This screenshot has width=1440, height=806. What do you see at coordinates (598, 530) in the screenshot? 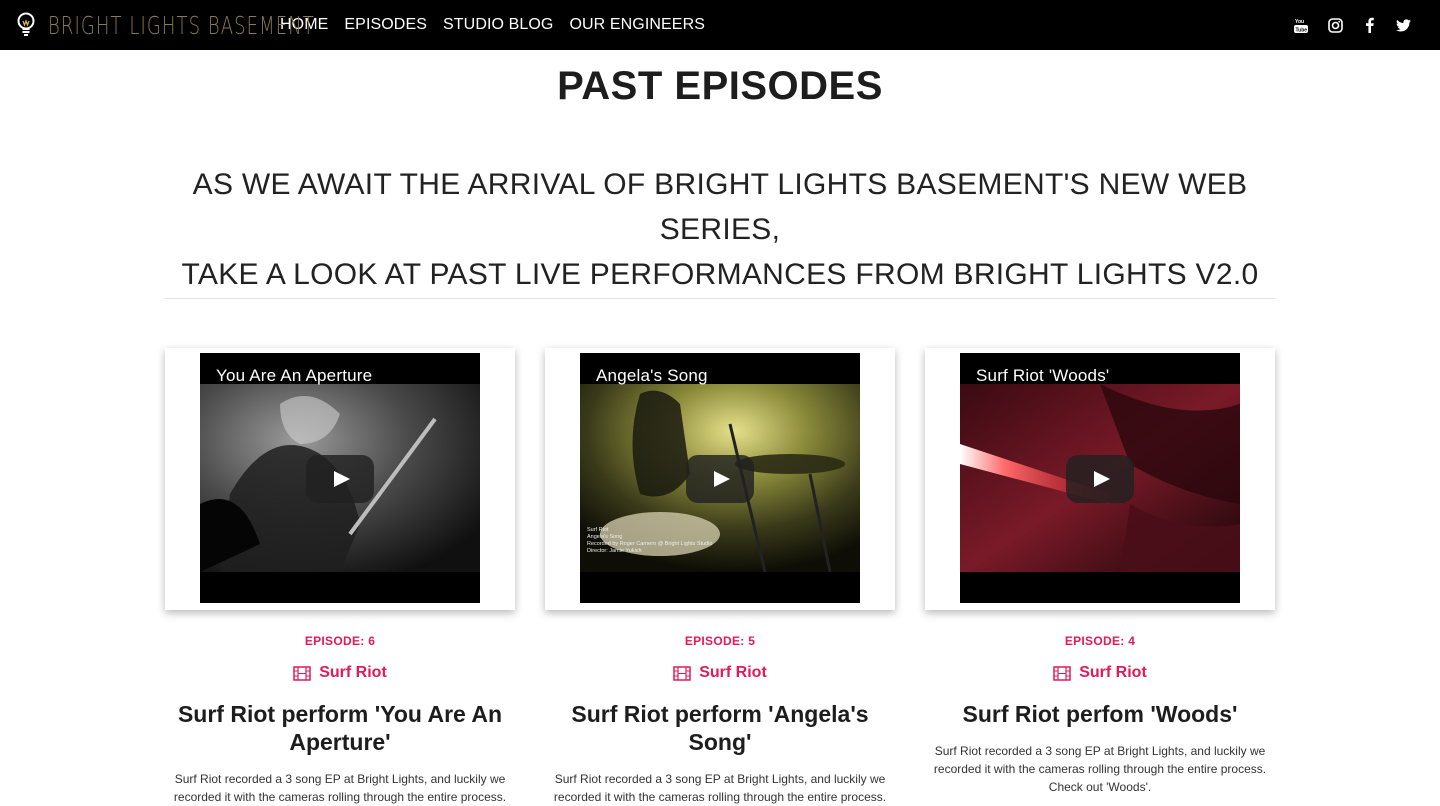
I see `credit-line: Surf Riot` at bounding box center [598, 530].